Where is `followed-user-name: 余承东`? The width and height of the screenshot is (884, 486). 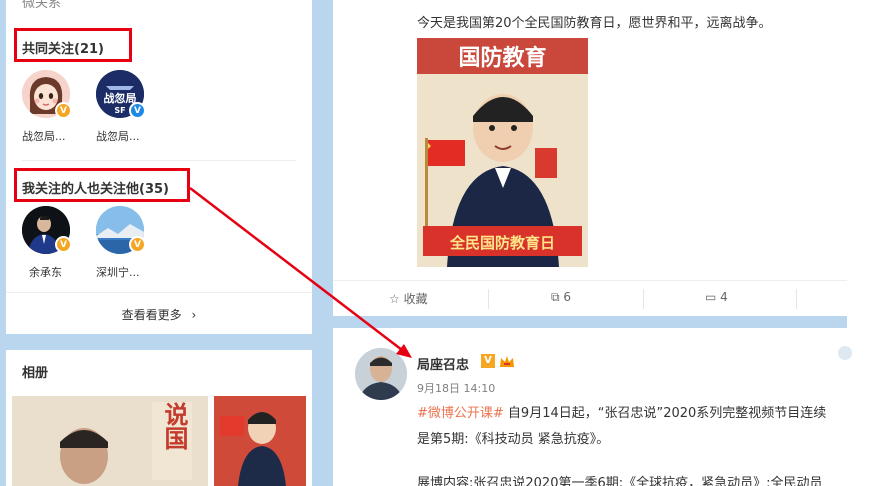 followed-user-name: 余承东 is located at coordinates (45, 272).